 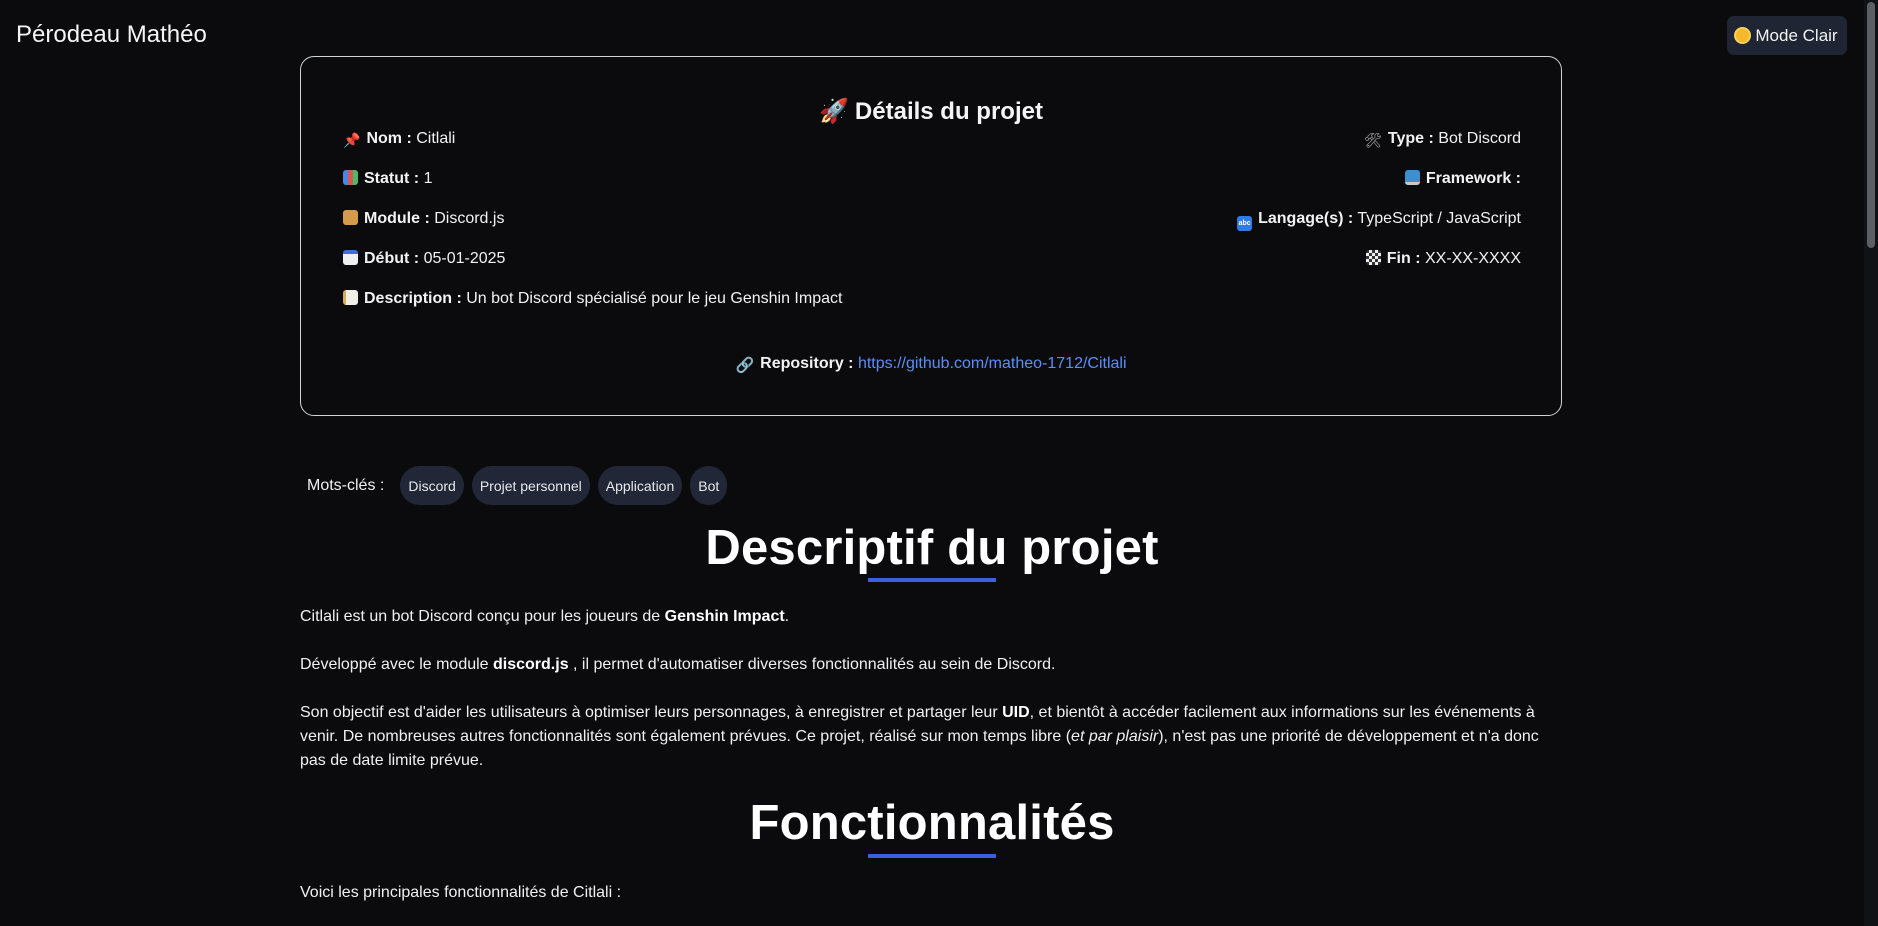 What do you see at coordinates (428, 178) in the screenshot?
I see `detail-status-value: 1` at bounding box center [428, 178].